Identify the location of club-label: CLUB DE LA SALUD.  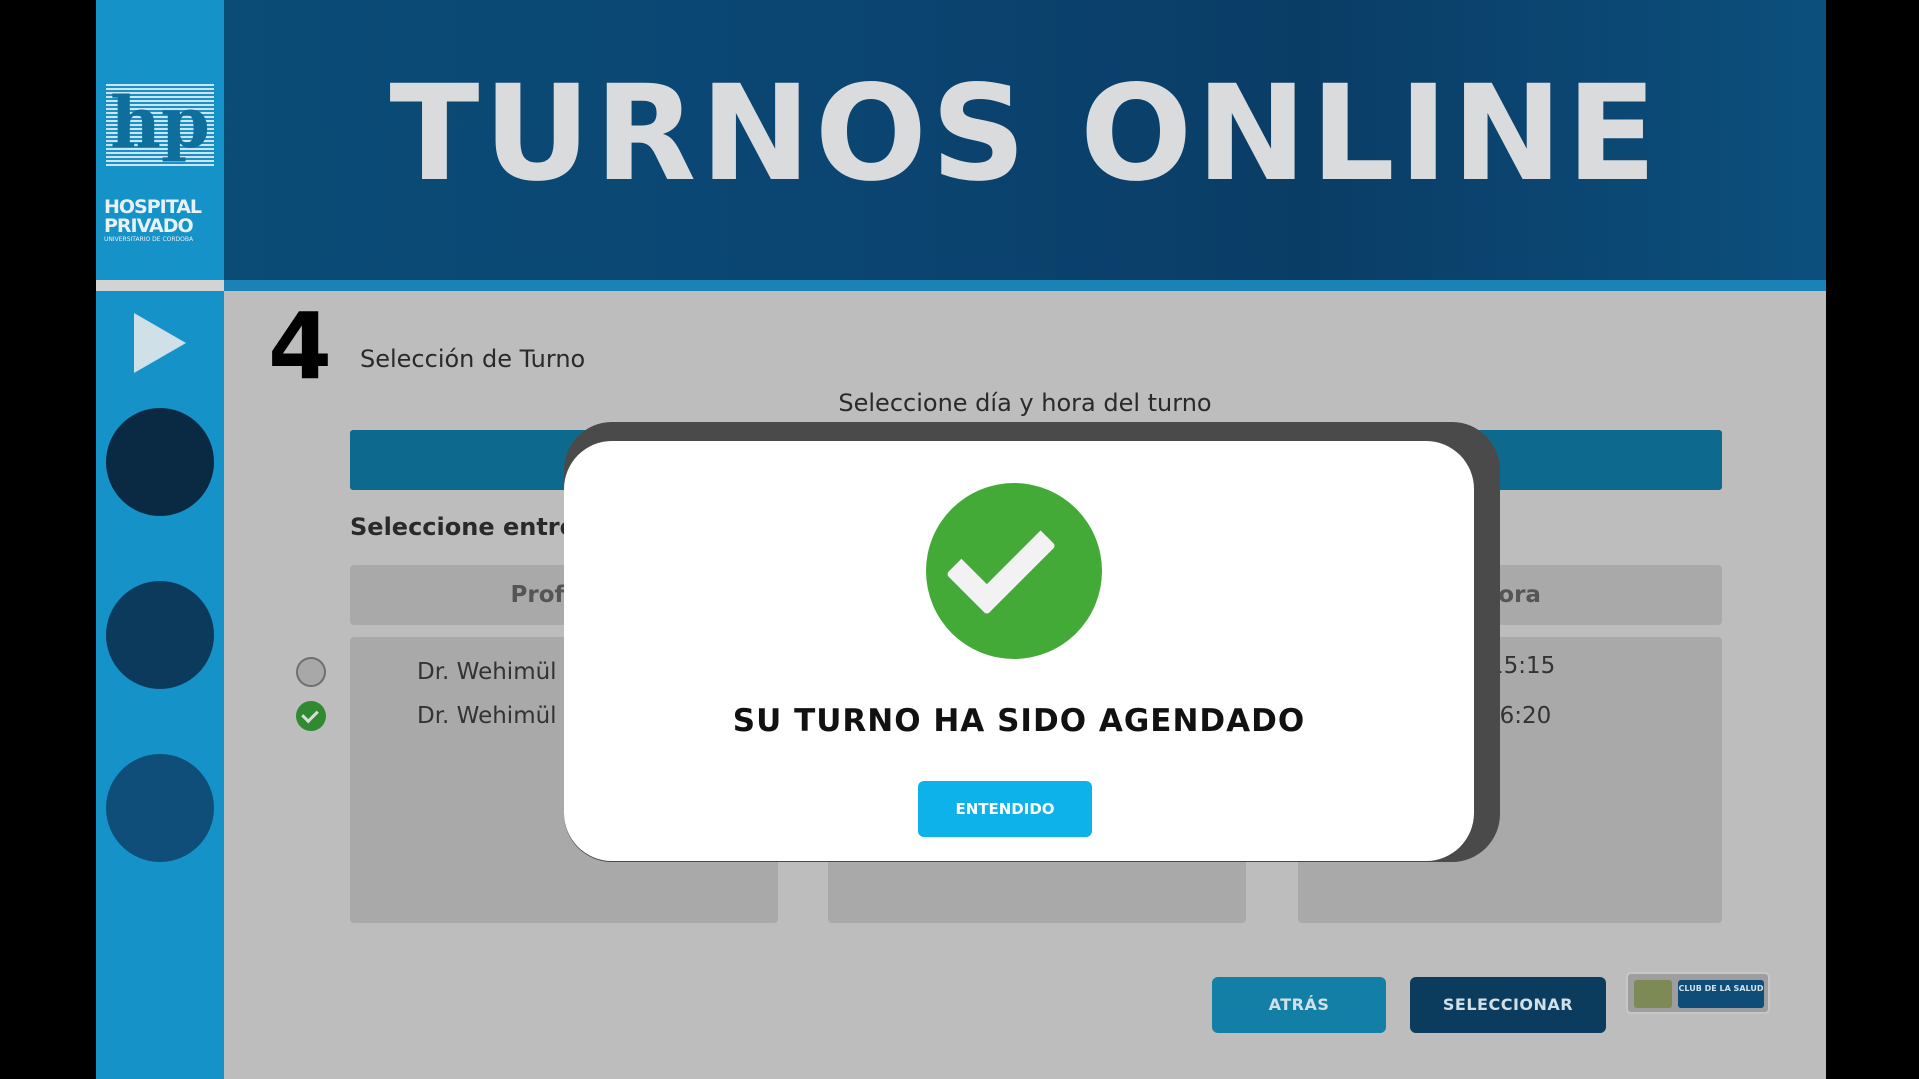
(1721, 994).